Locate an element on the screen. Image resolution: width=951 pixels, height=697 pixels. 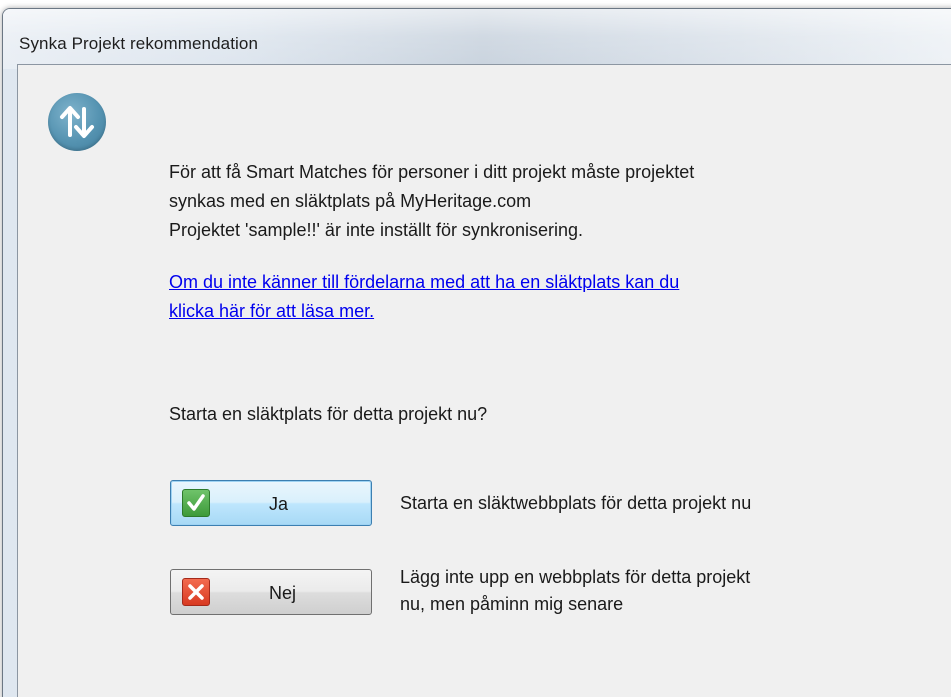
cross-icon is located at coordinates (196, 592).